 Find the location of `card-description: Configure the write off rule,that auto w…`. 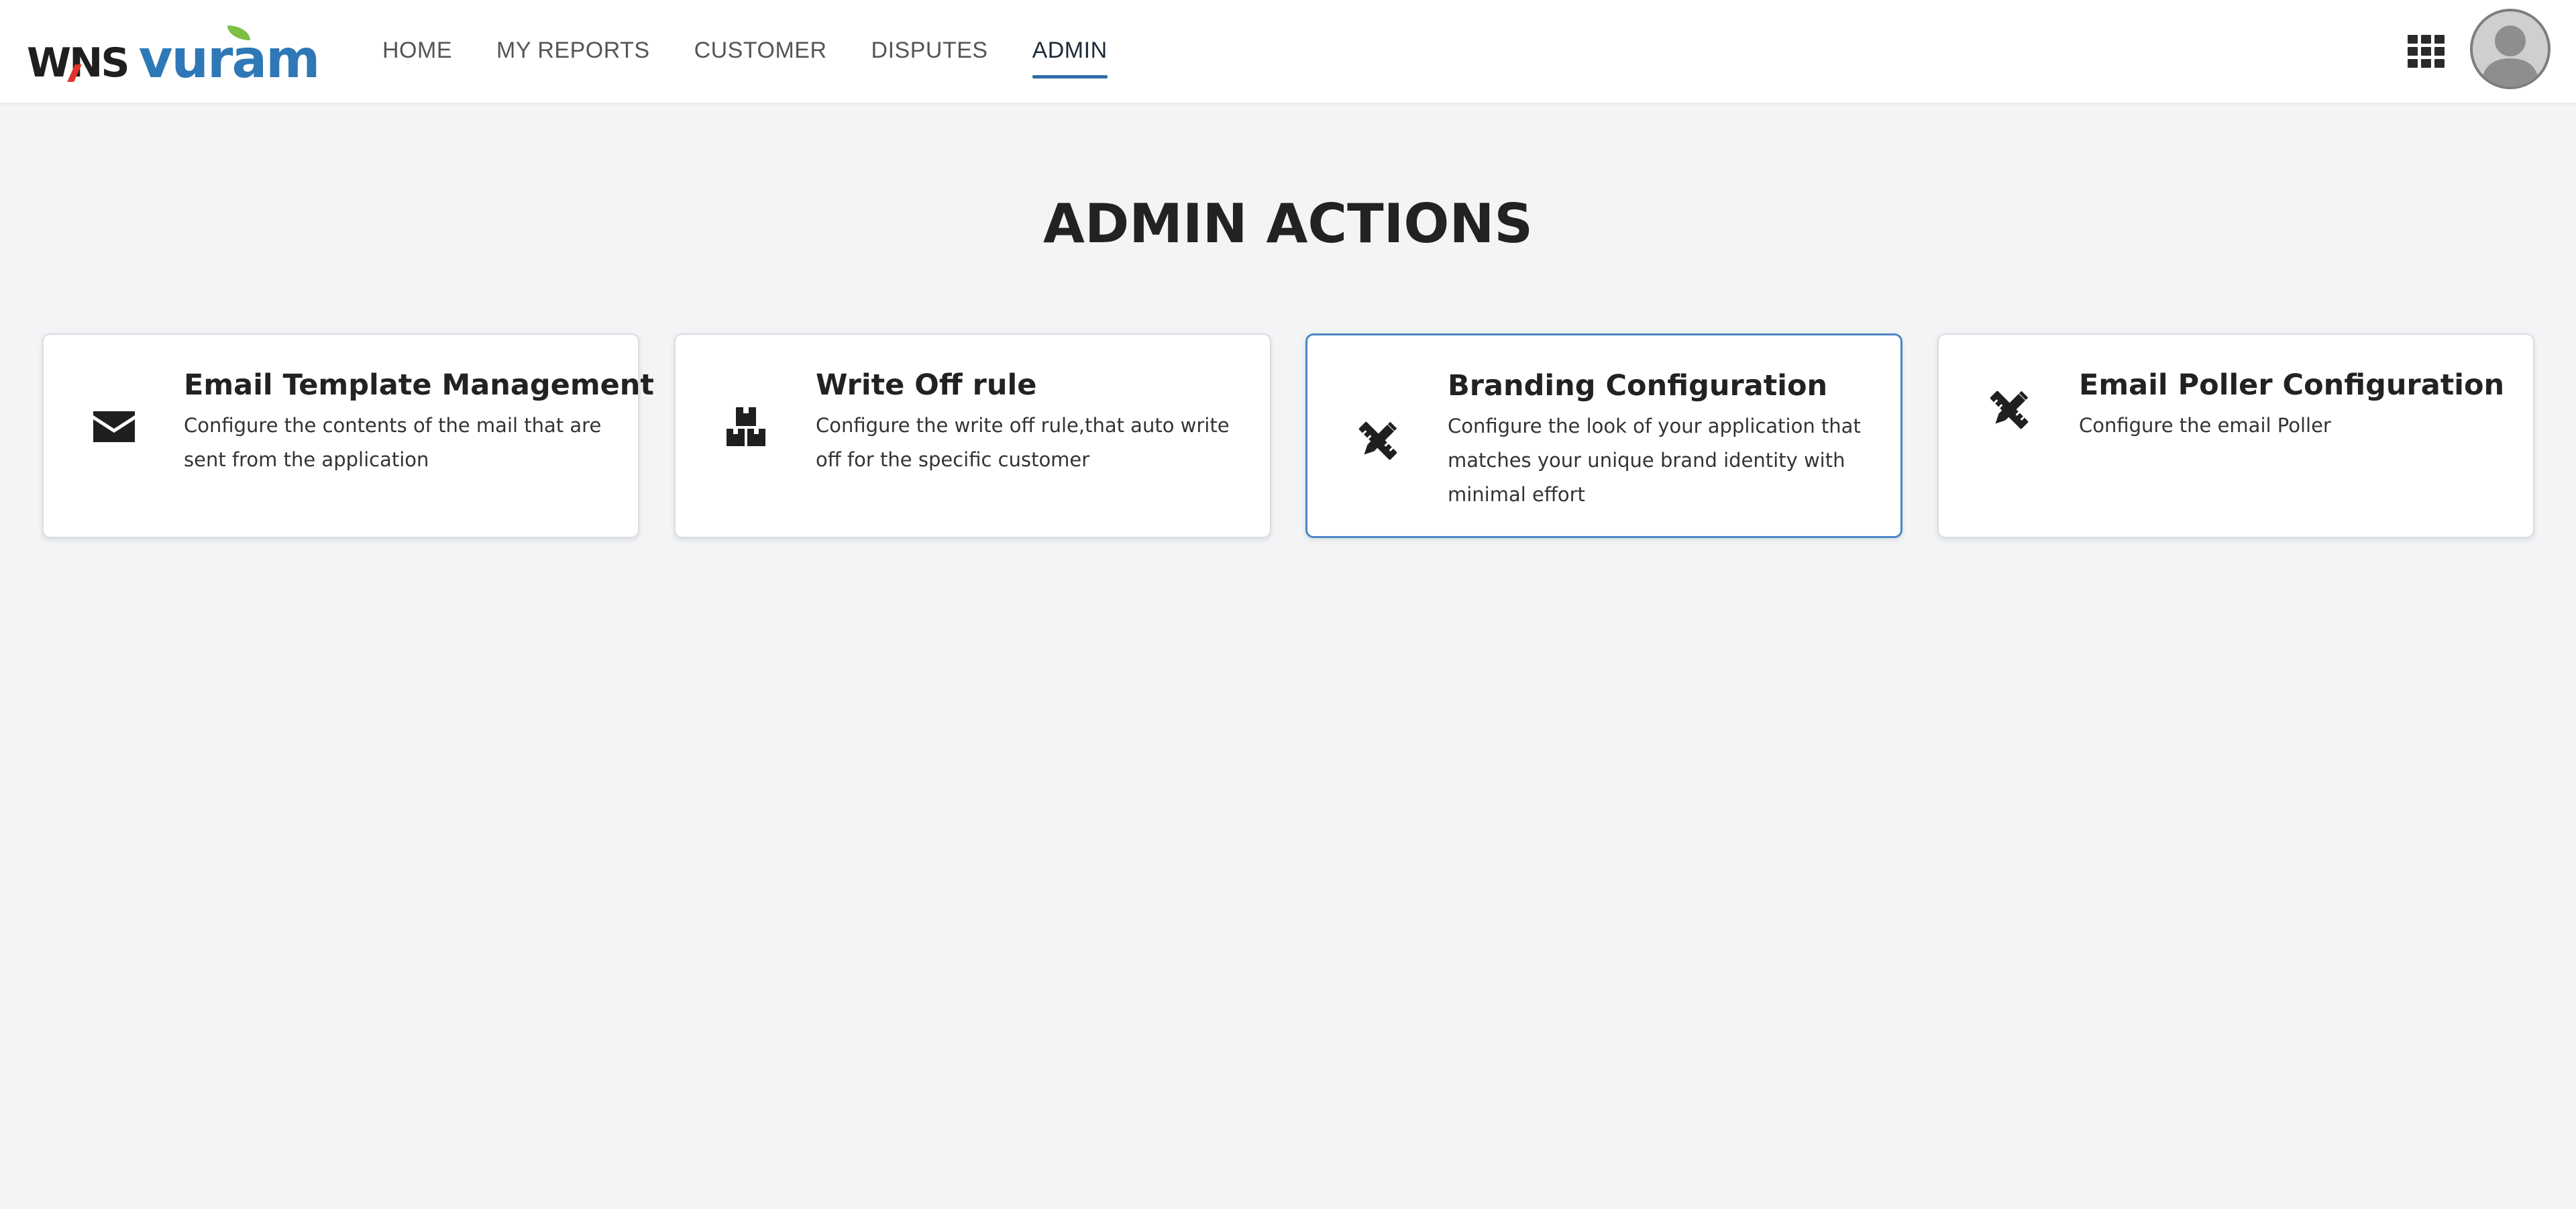

card-description: Configure the write off rule,that auto w… is located at coordinates (1023, 442).